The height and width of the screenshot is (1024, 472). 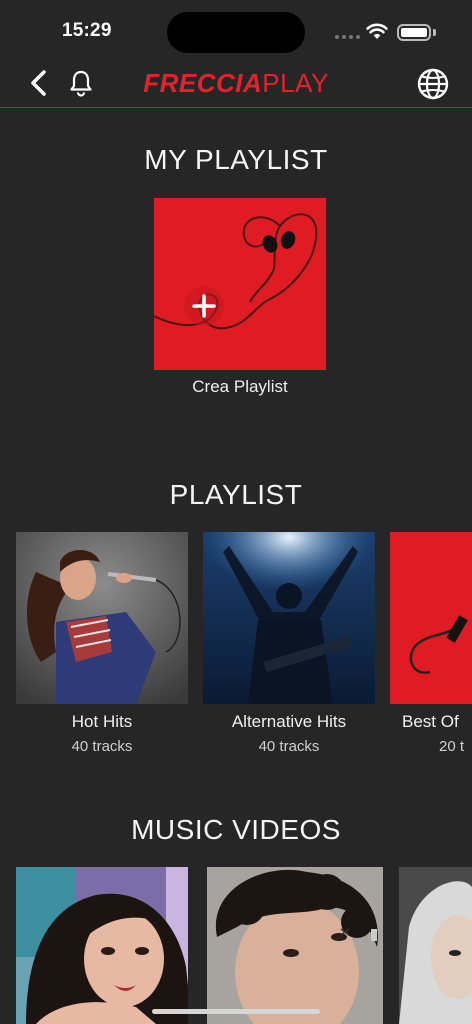 I want to click on logo-text-play: PLAY, so click(x=295, y=83).